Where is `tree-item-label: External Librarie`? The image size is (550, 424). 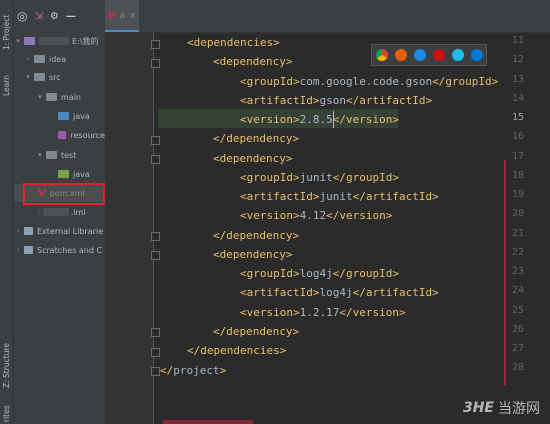
tree-item-label: External Librarie is located at coordinates (70, 231).